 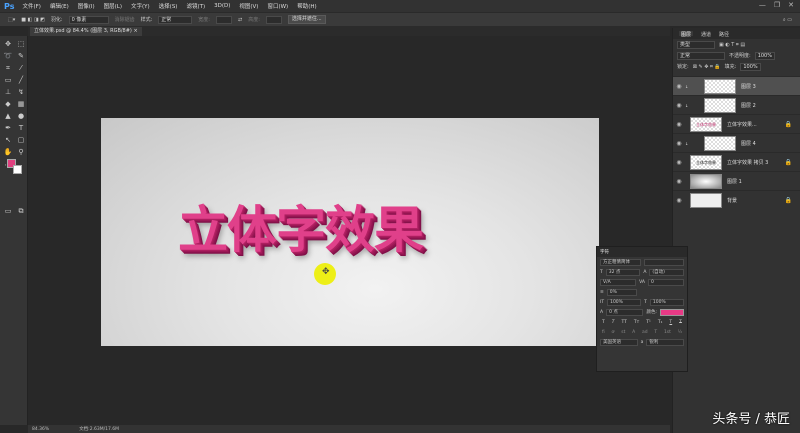 I want to click on height-input, so click(x=273, y=19).